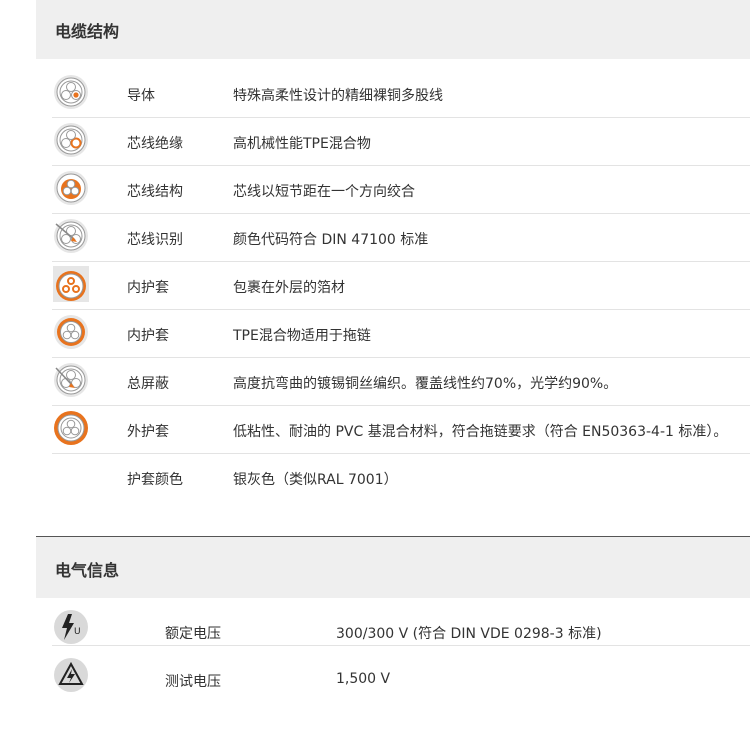 This screenshot has height=742, width=750. Describe the element at coordinates (141, 96) in the screenshot. I see `row-label: 导体` at that location.